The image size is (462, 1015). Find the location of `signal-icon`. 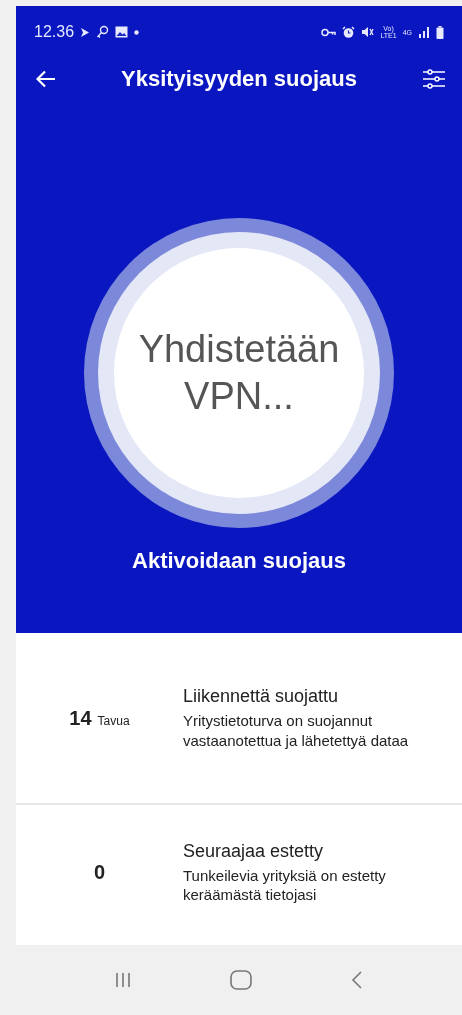

signal-icon is located at coordinates (424, 32).